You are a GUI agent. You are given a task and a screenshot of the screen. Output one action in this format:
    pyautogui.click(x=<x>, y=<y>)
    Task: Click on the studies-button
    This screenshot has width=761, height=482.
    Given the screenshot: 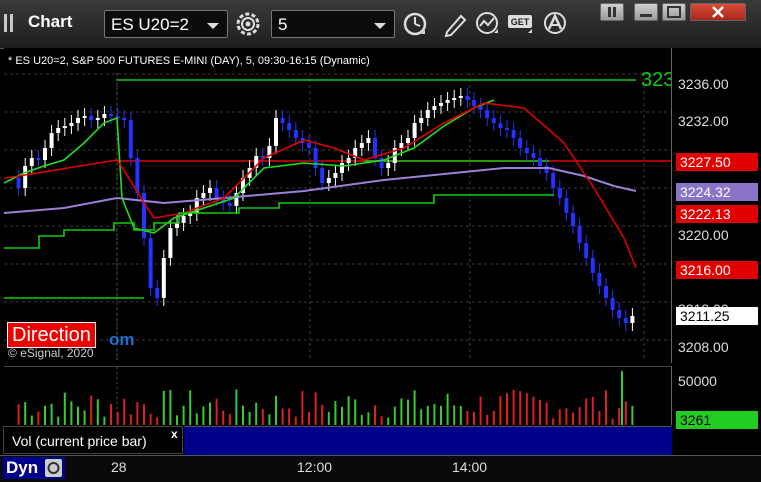 What is the action you would take?
    pyautogui.click(x=487, y=24)
    